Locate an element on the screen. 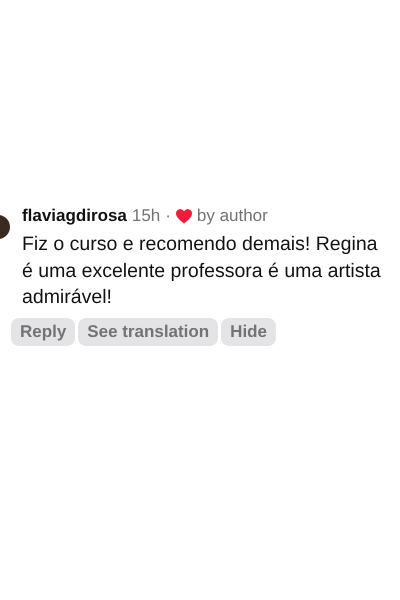 This screenshot has height=600, width=400. action-button: Hide is located at coordinates (248, 332).